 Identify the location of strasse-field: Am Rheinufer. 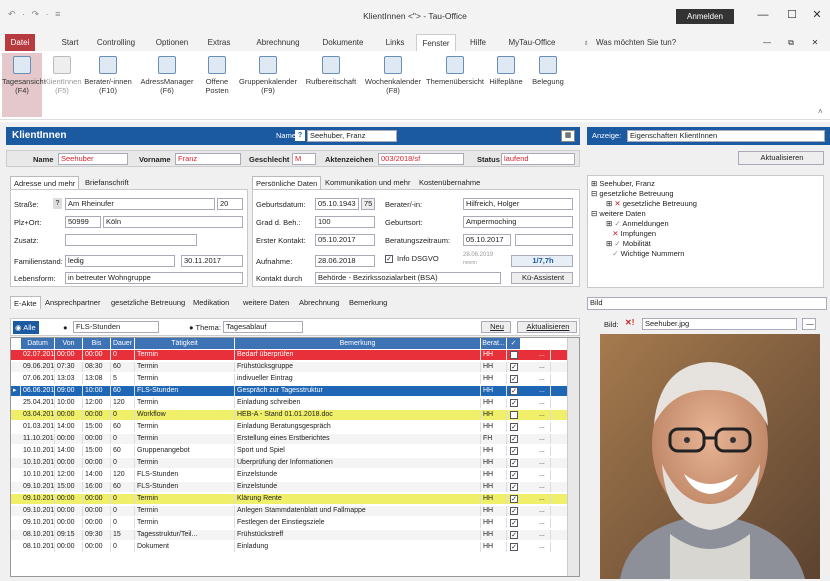
(140, 204).